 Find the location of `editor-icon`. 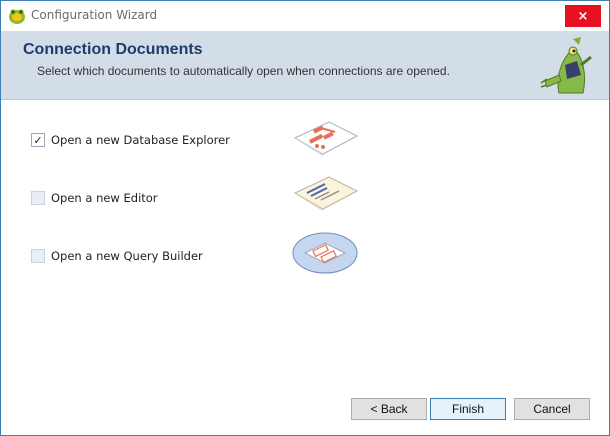

editor-icon is located at coordinates (326, 193).